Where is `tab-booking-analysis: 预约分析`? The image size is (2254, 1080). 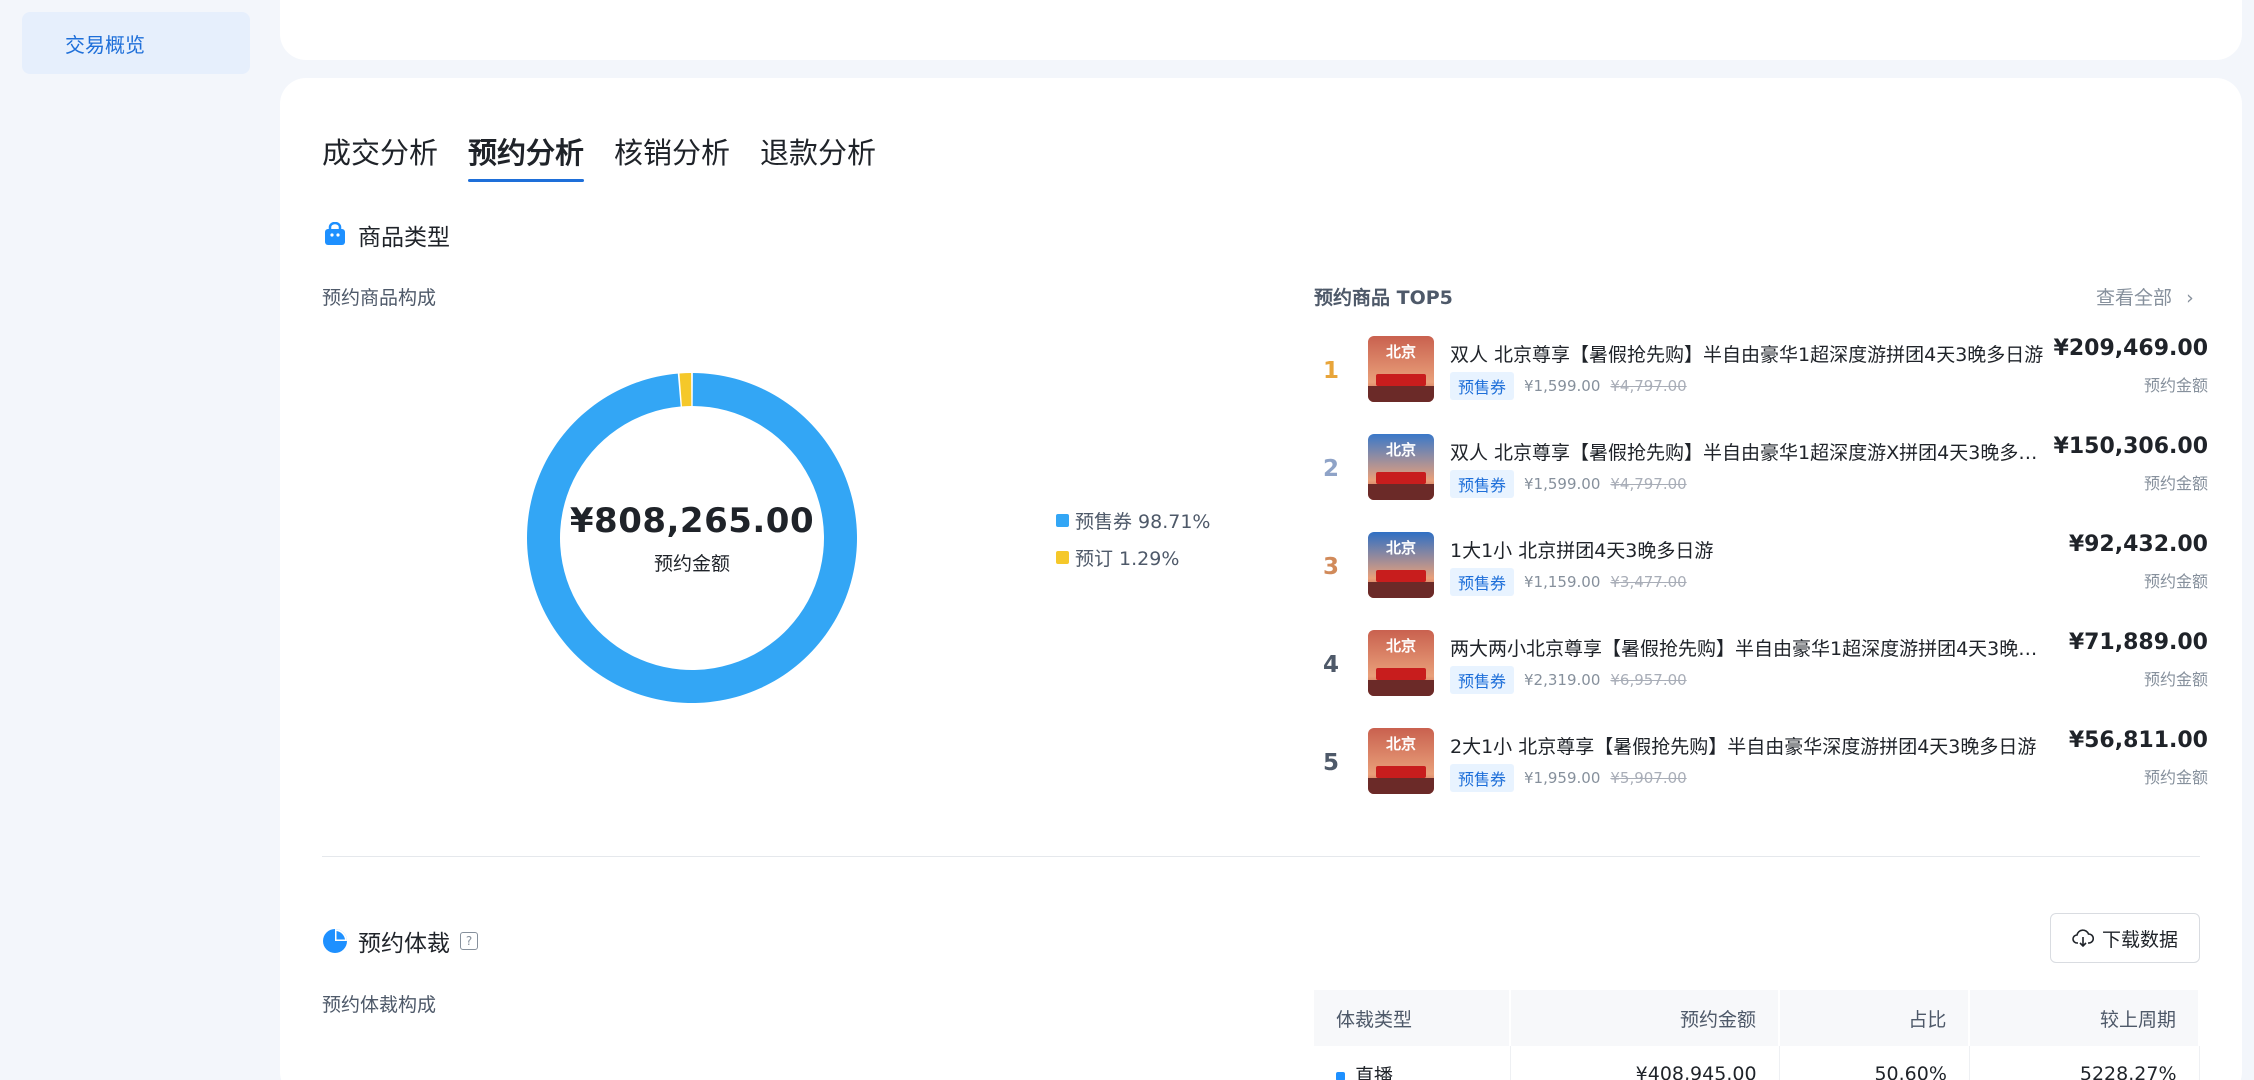 tab-booking-analysis: 预约分析 is located at coordinates (526, 156).